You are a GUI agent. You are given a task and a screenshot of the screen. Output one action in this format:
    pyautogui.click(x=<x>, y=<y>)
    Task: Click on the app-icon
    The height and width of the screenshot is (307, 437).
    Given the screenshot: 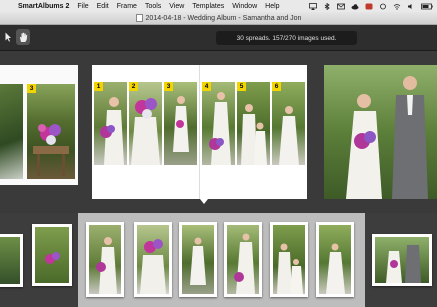 What is the action you would take?
    pyautogui.click(x=369, y=6)
    